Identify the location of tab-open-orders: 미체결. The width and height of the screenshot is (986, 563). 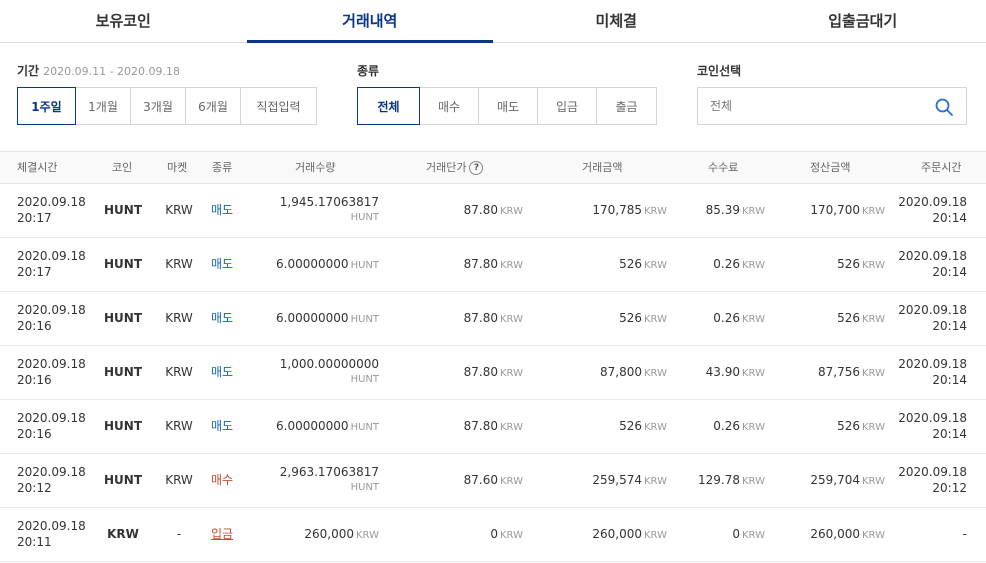
(616, 21).